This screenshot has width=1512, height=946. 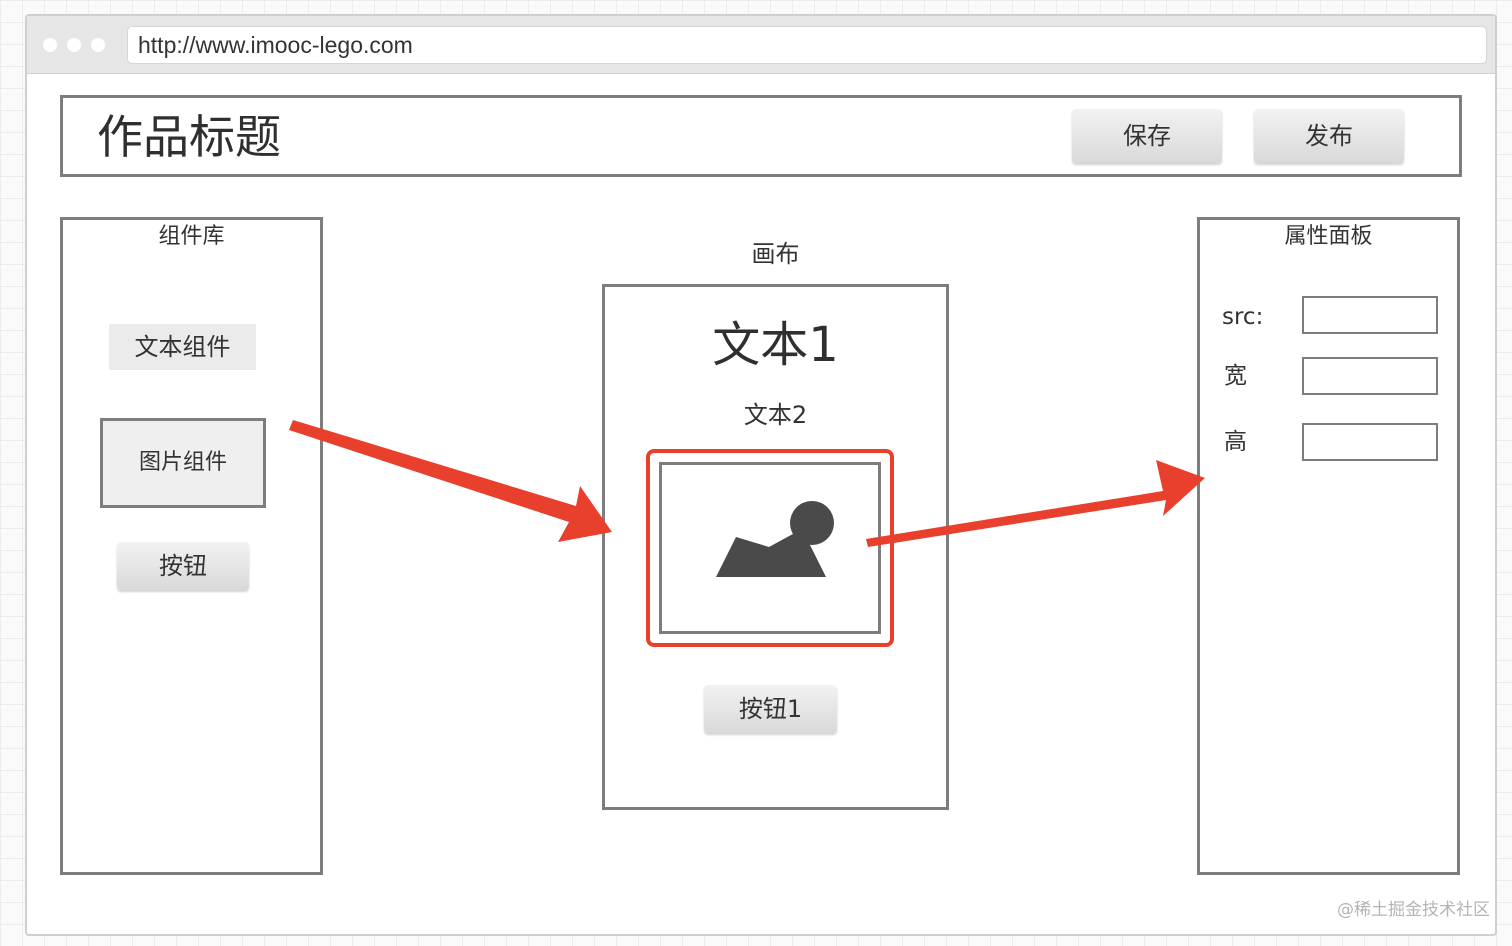 What do you see at coordinates (450, 481) in the screenshot?
I see `arrow-library-to-canvas` at bounding box center [450, 481].